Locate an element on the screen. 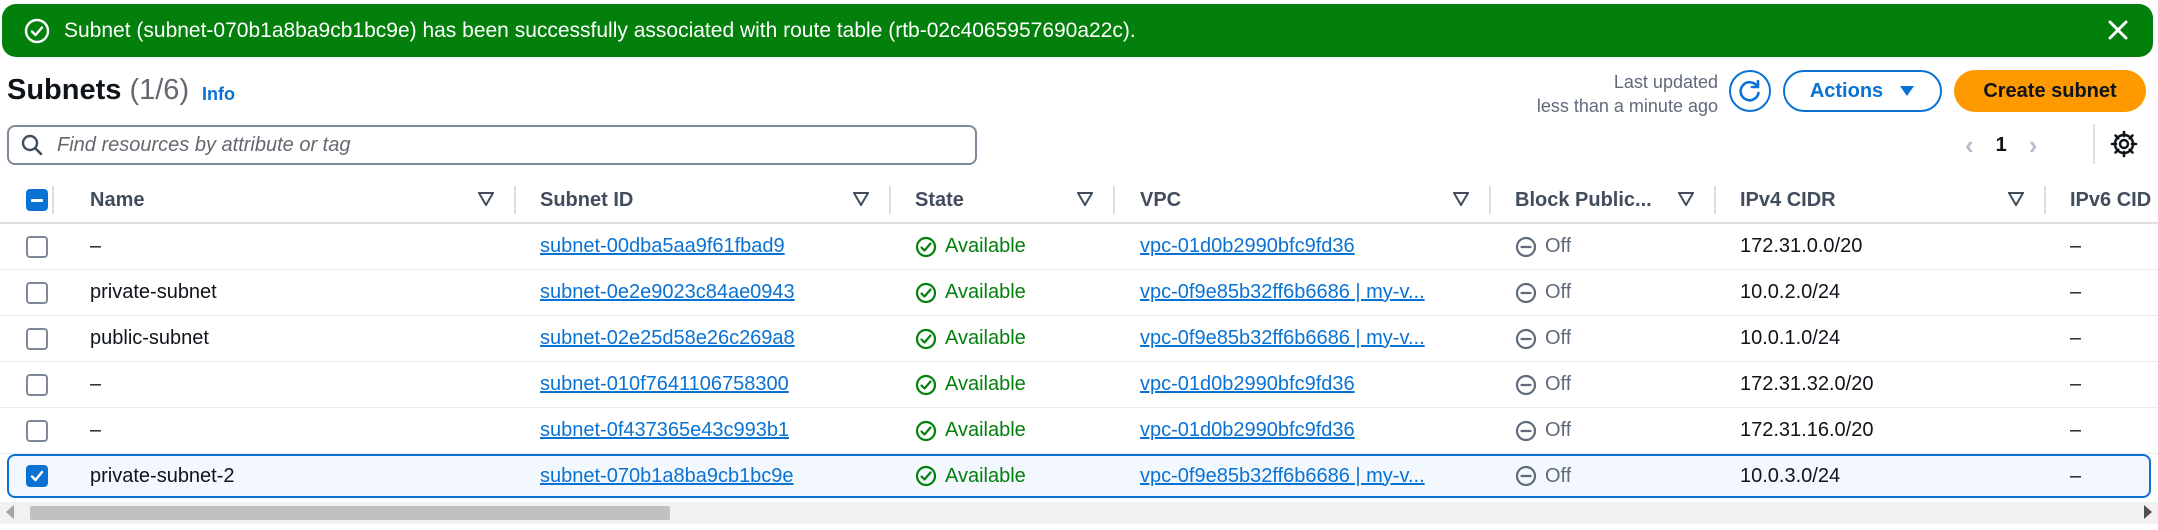  cell-subnet-id-link: subnet-0f437365e43c993b1 is located at coordinates (664, 430).